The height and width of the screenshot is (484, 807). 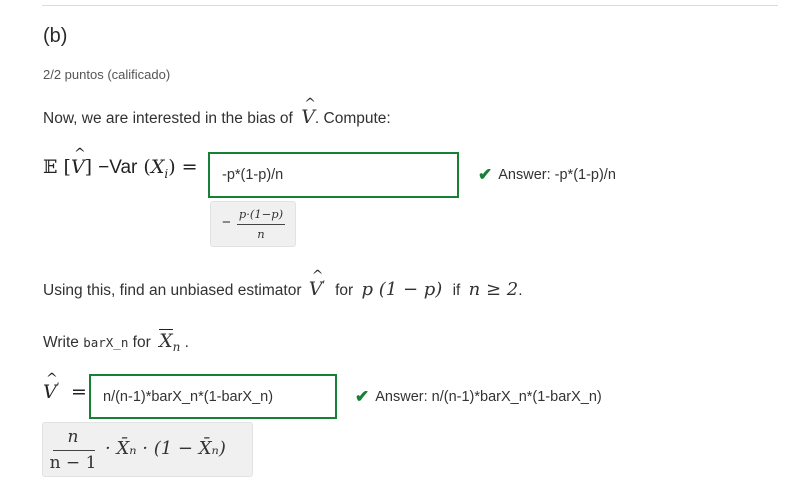 I want to click on x-bar-symbol: X, so click(x=166, y=340).